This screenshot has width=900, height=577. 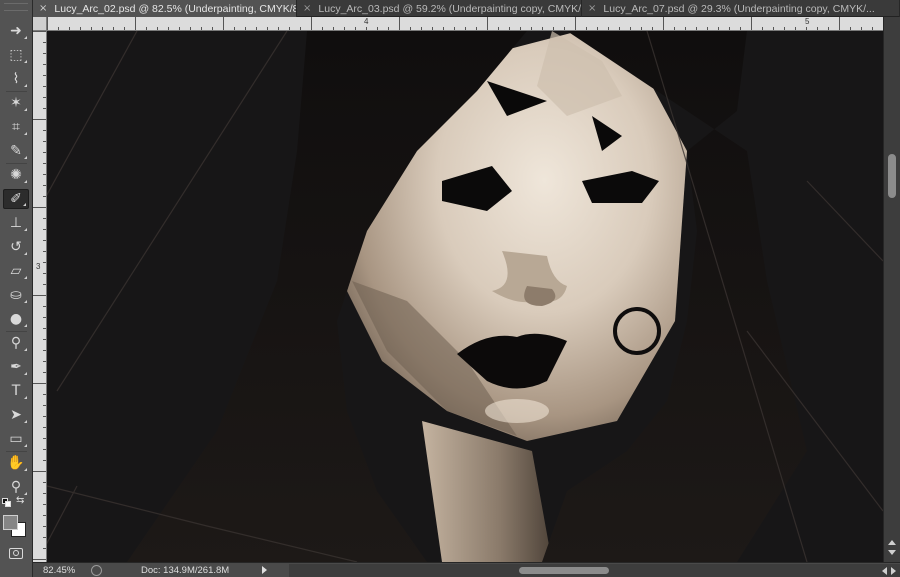 I want to click on zoom-tool: ⚲, so click(x=16, y=487).